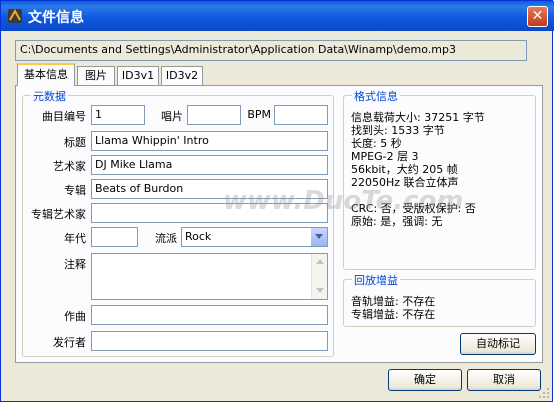 The height and width of the screenshot is (404, 555). I want to click on title-bar: 文件信息 ✕, so click(277, 16).